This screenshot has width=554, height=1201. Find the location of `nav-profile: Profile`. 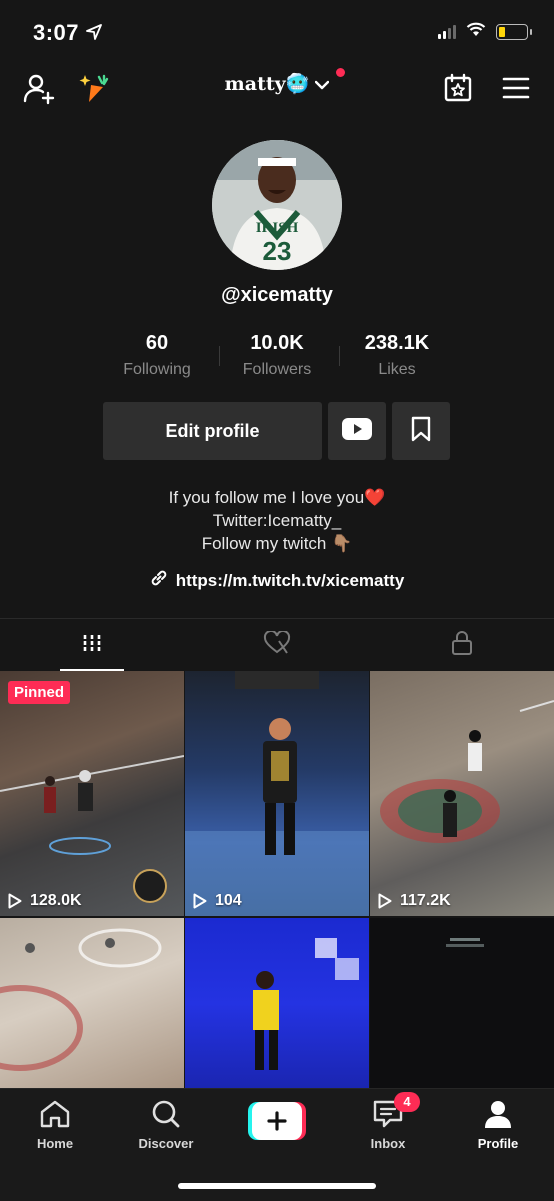

nav-profile: Profile is located at coordinates (498, 1125).